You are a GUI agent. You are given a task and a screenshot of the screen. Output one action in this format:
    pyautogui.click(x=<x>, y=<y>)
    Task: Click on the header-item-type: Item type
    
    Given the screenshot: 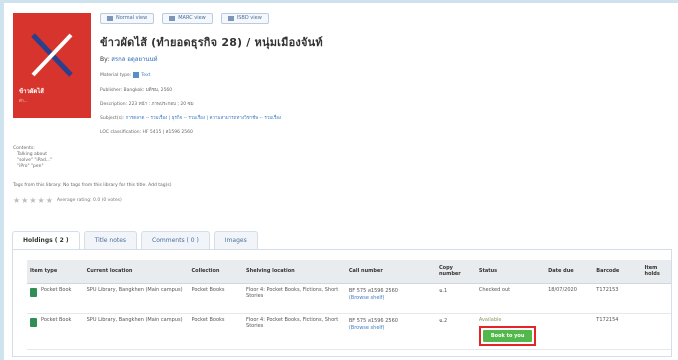 What is the action you would take?
    pyautogui.click(x=55, y=272)
    